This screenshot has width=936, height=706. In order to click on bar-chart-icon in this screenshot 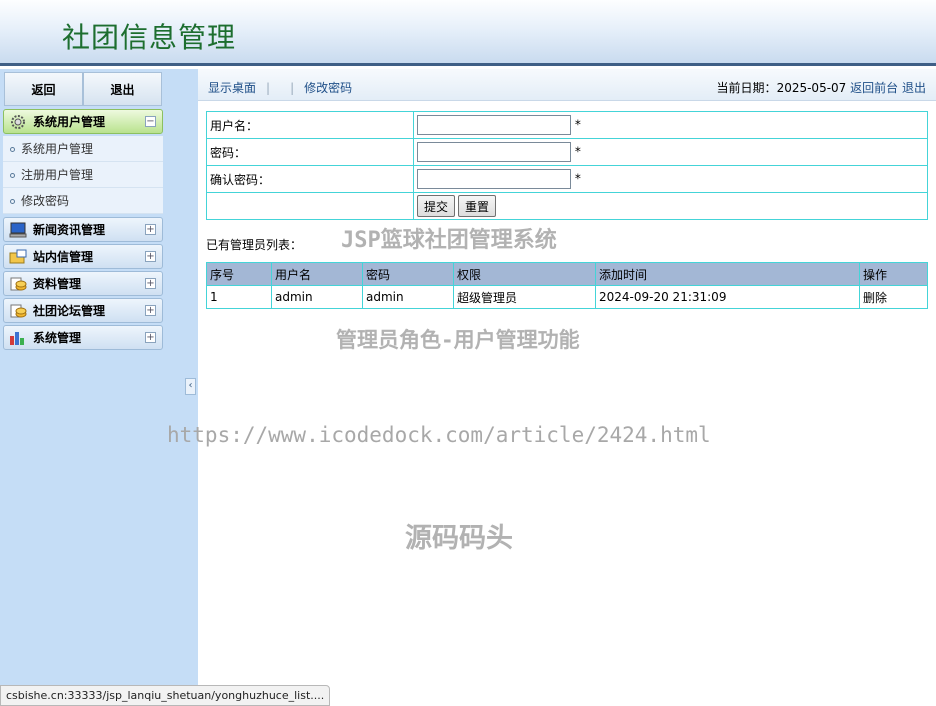, I will do `click(18, 338)`.